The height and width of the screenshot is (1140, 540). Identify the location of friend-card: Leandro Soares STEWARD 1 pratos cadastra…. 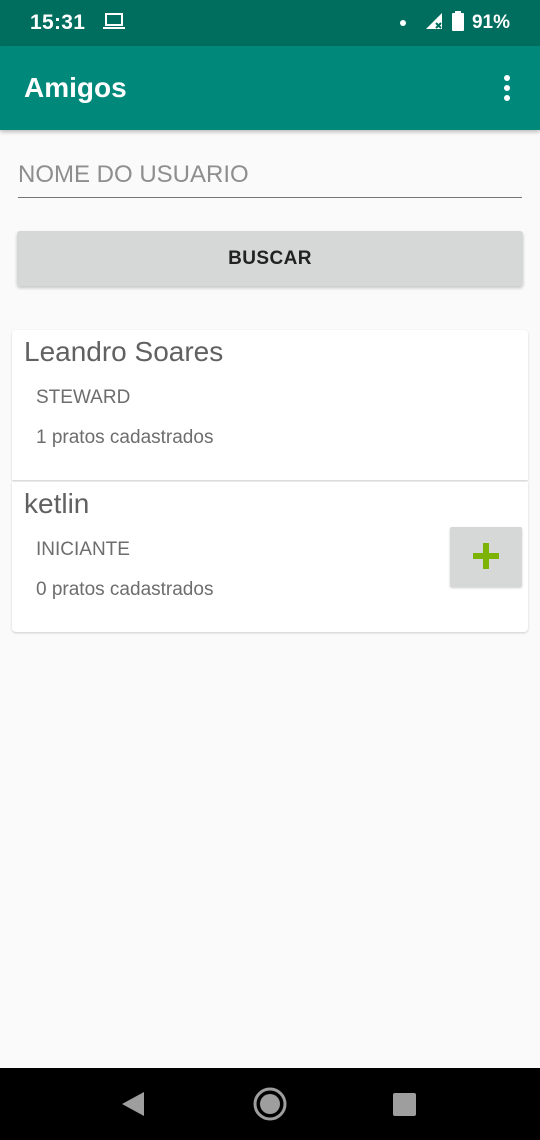
(270, 405).